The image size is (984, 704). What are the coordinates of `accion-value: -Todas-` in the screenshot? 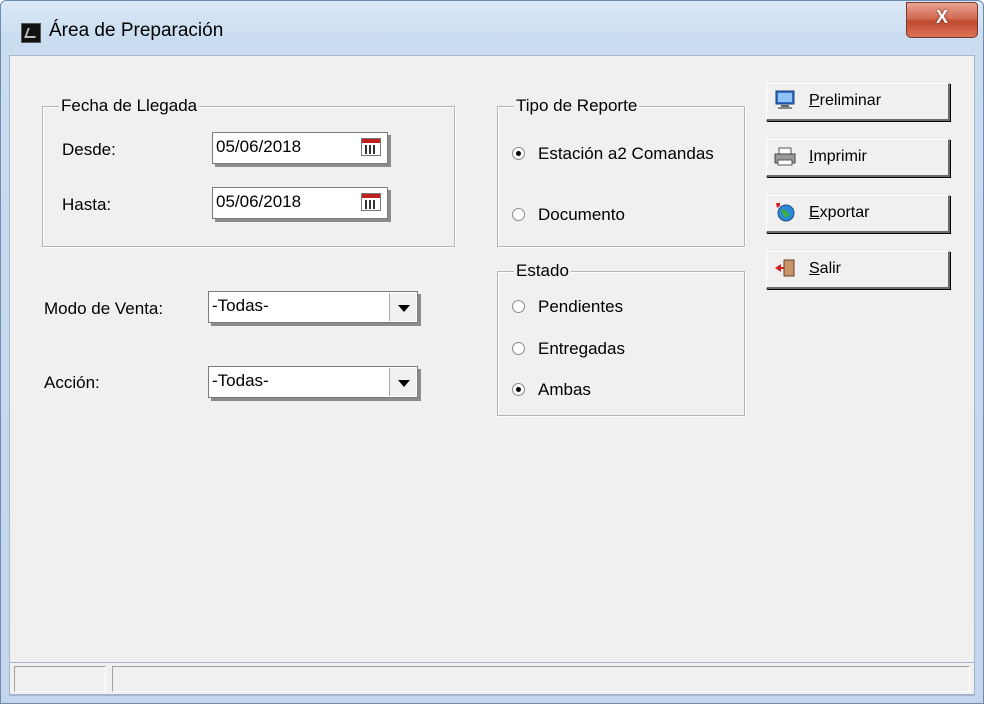 It's located at (240, 380).